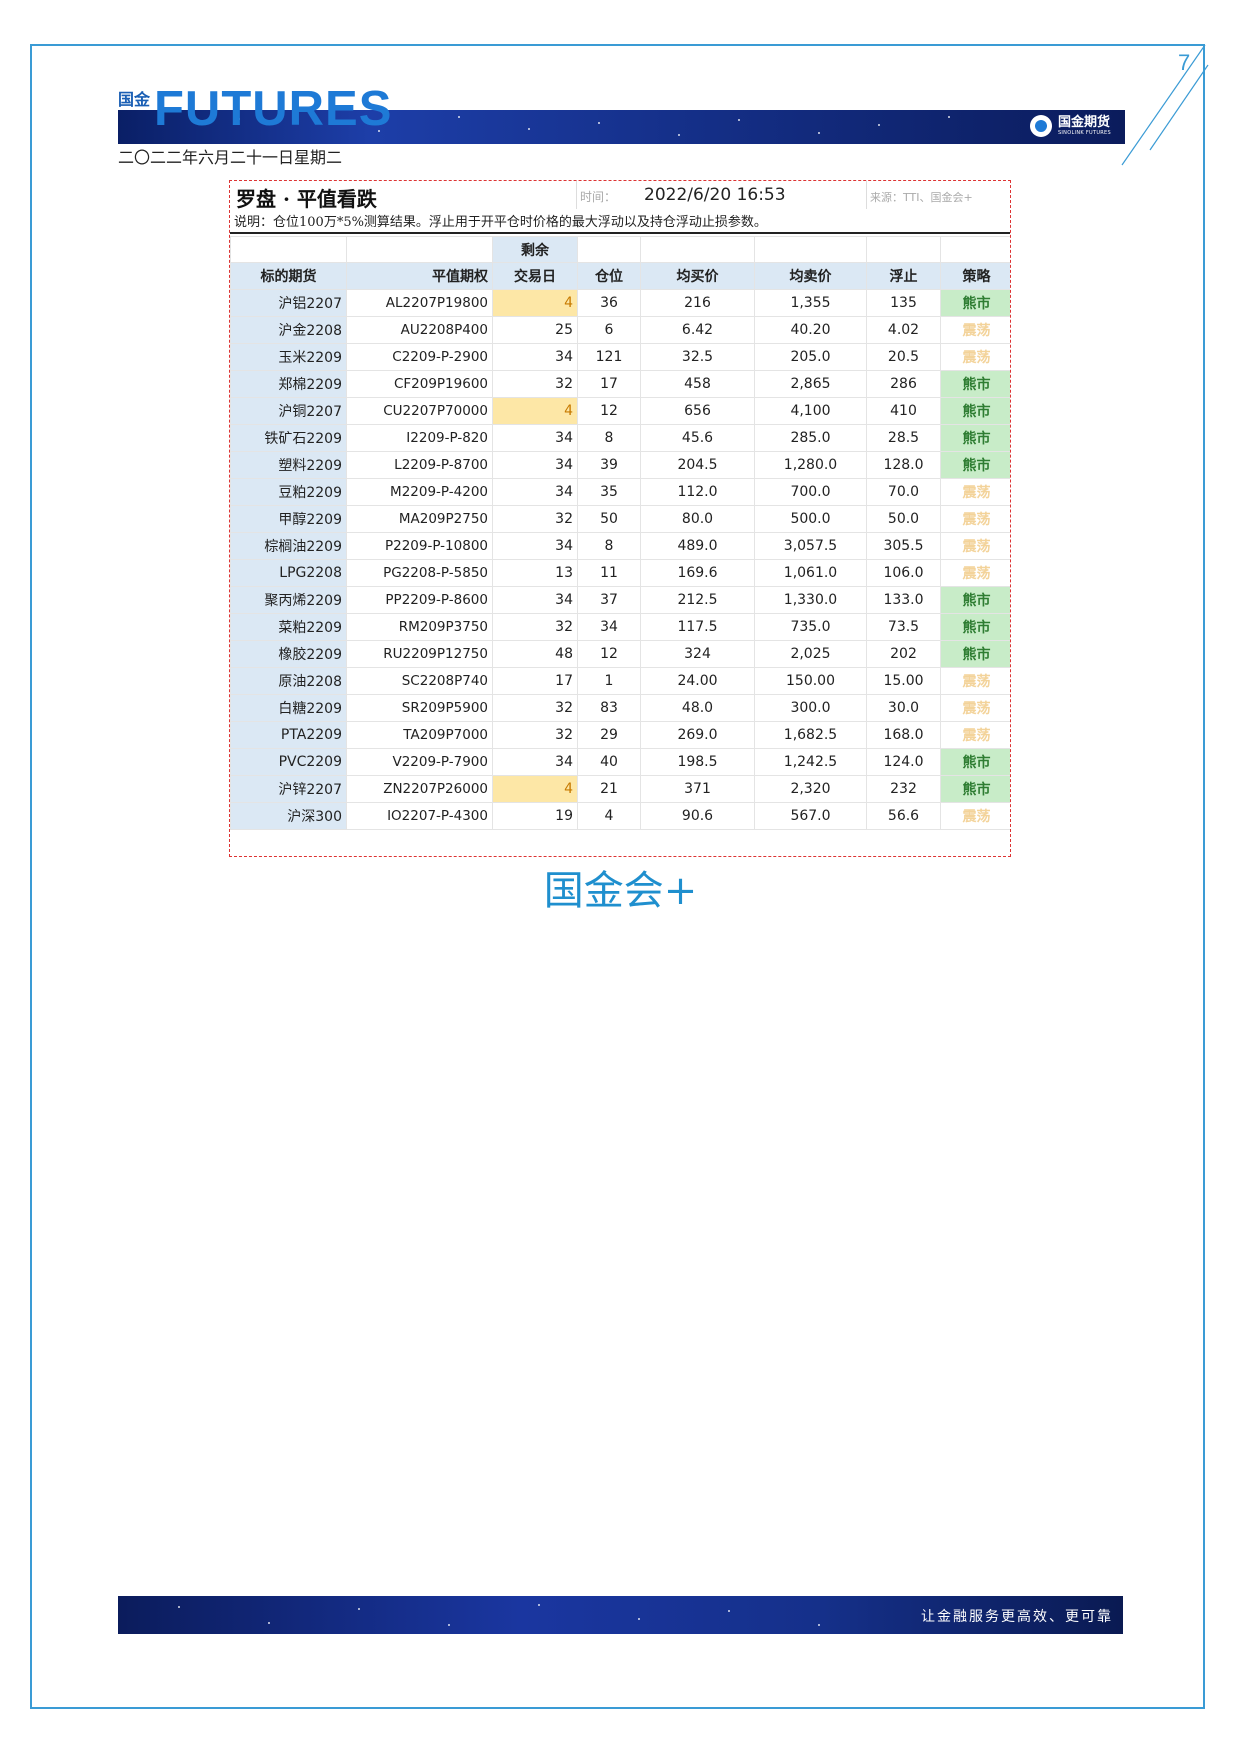 The image size is (1241, 1754). I want to click on table-title: 罗盘 · 平值看跌, so click(306, 199).